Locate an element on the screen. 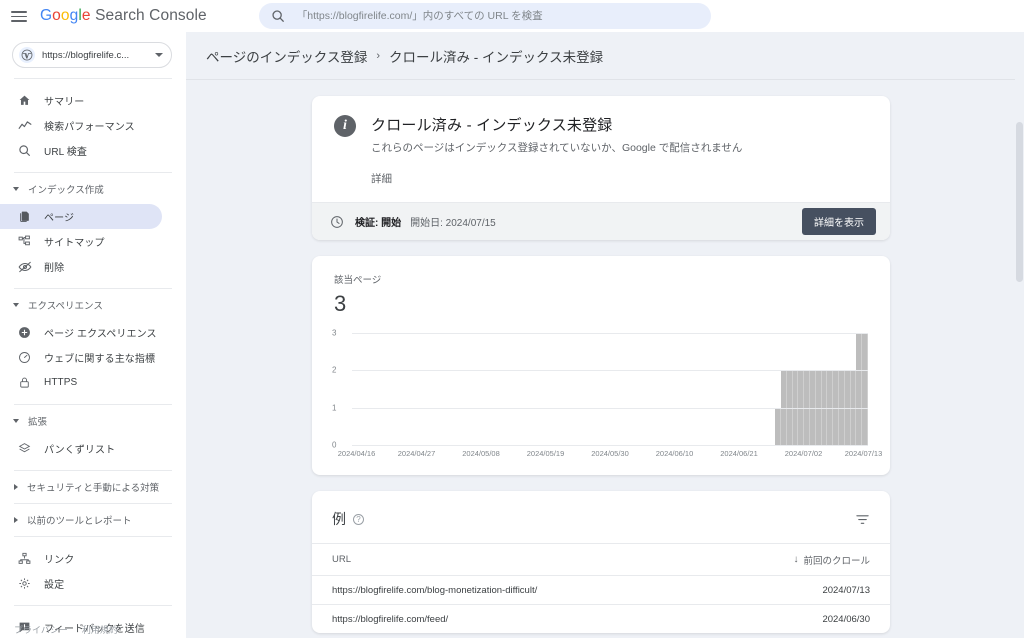 This screenshot has height=638, width=1024. bar-chart: 0 1 2 3 is located at coordinates (601, 389).